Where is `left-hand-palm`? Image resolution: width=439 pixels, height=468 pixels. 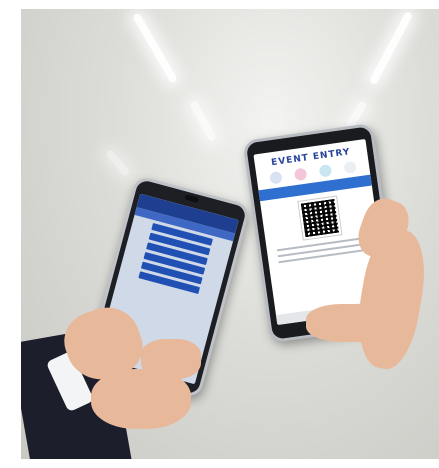 left-hand-palm is located at coordinates (141, 399).